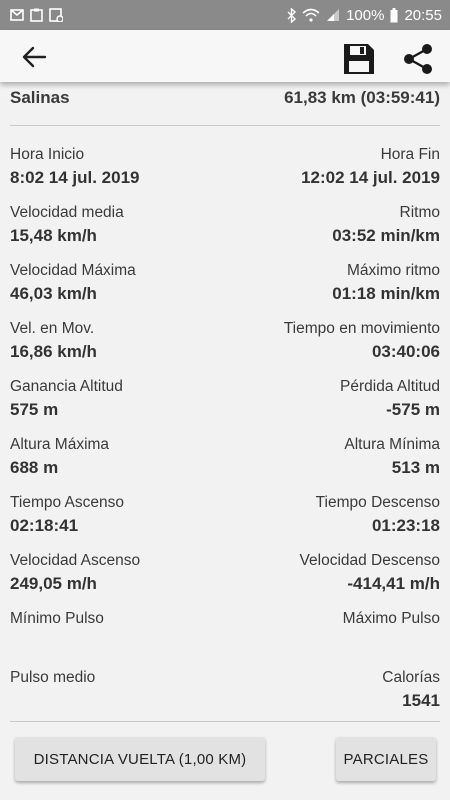 This screenshot has height=800, width=450. Describe the element at coordinates (370, 177) in the screenshot. I see `stat-value: 12:02 14 jul. 2019` at that location.